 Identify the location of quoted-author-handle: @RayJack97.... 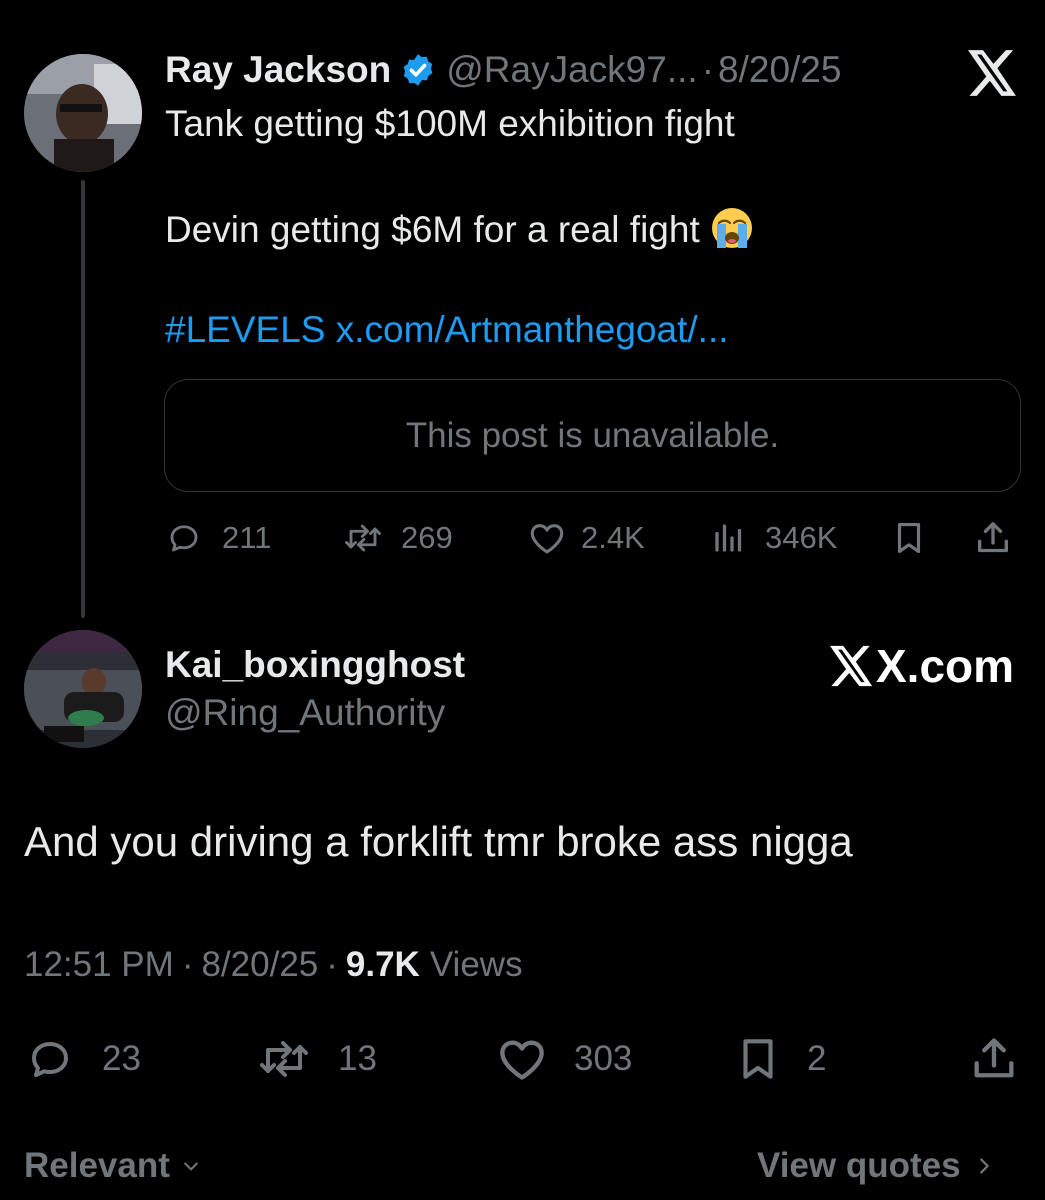
(571, 70).